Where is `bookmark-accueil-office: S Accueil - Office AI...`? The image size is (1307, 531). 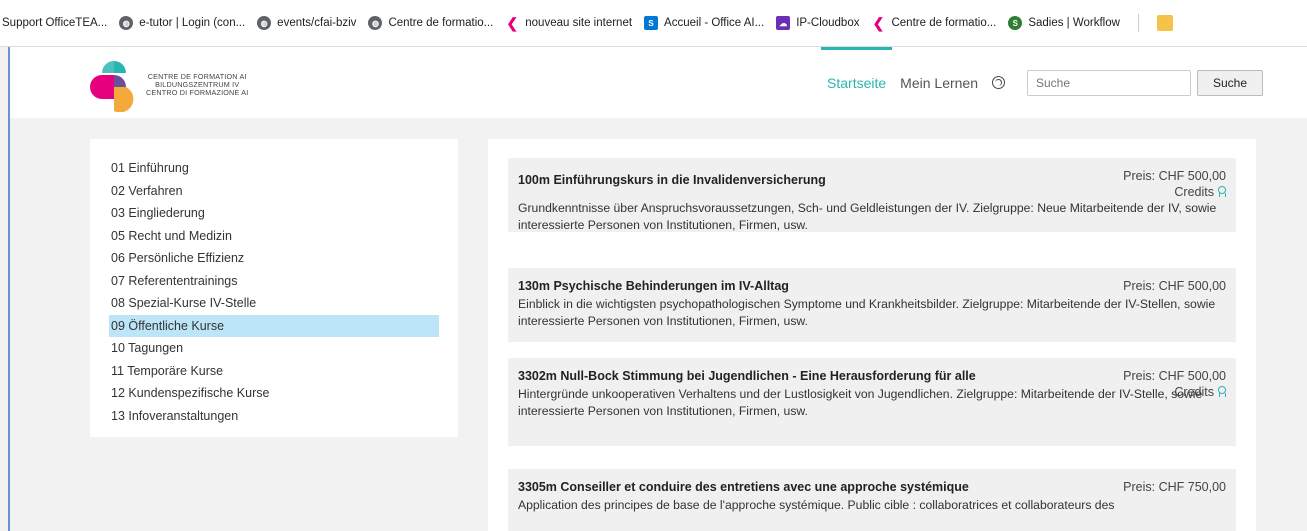
bookmark-accueil-office: S Accueil - Office AI... is located at coordinates (704, 23).